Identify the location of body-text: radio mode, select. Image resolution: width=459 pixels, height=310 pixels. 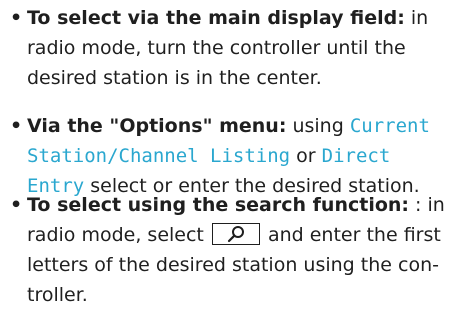
(118, 235).